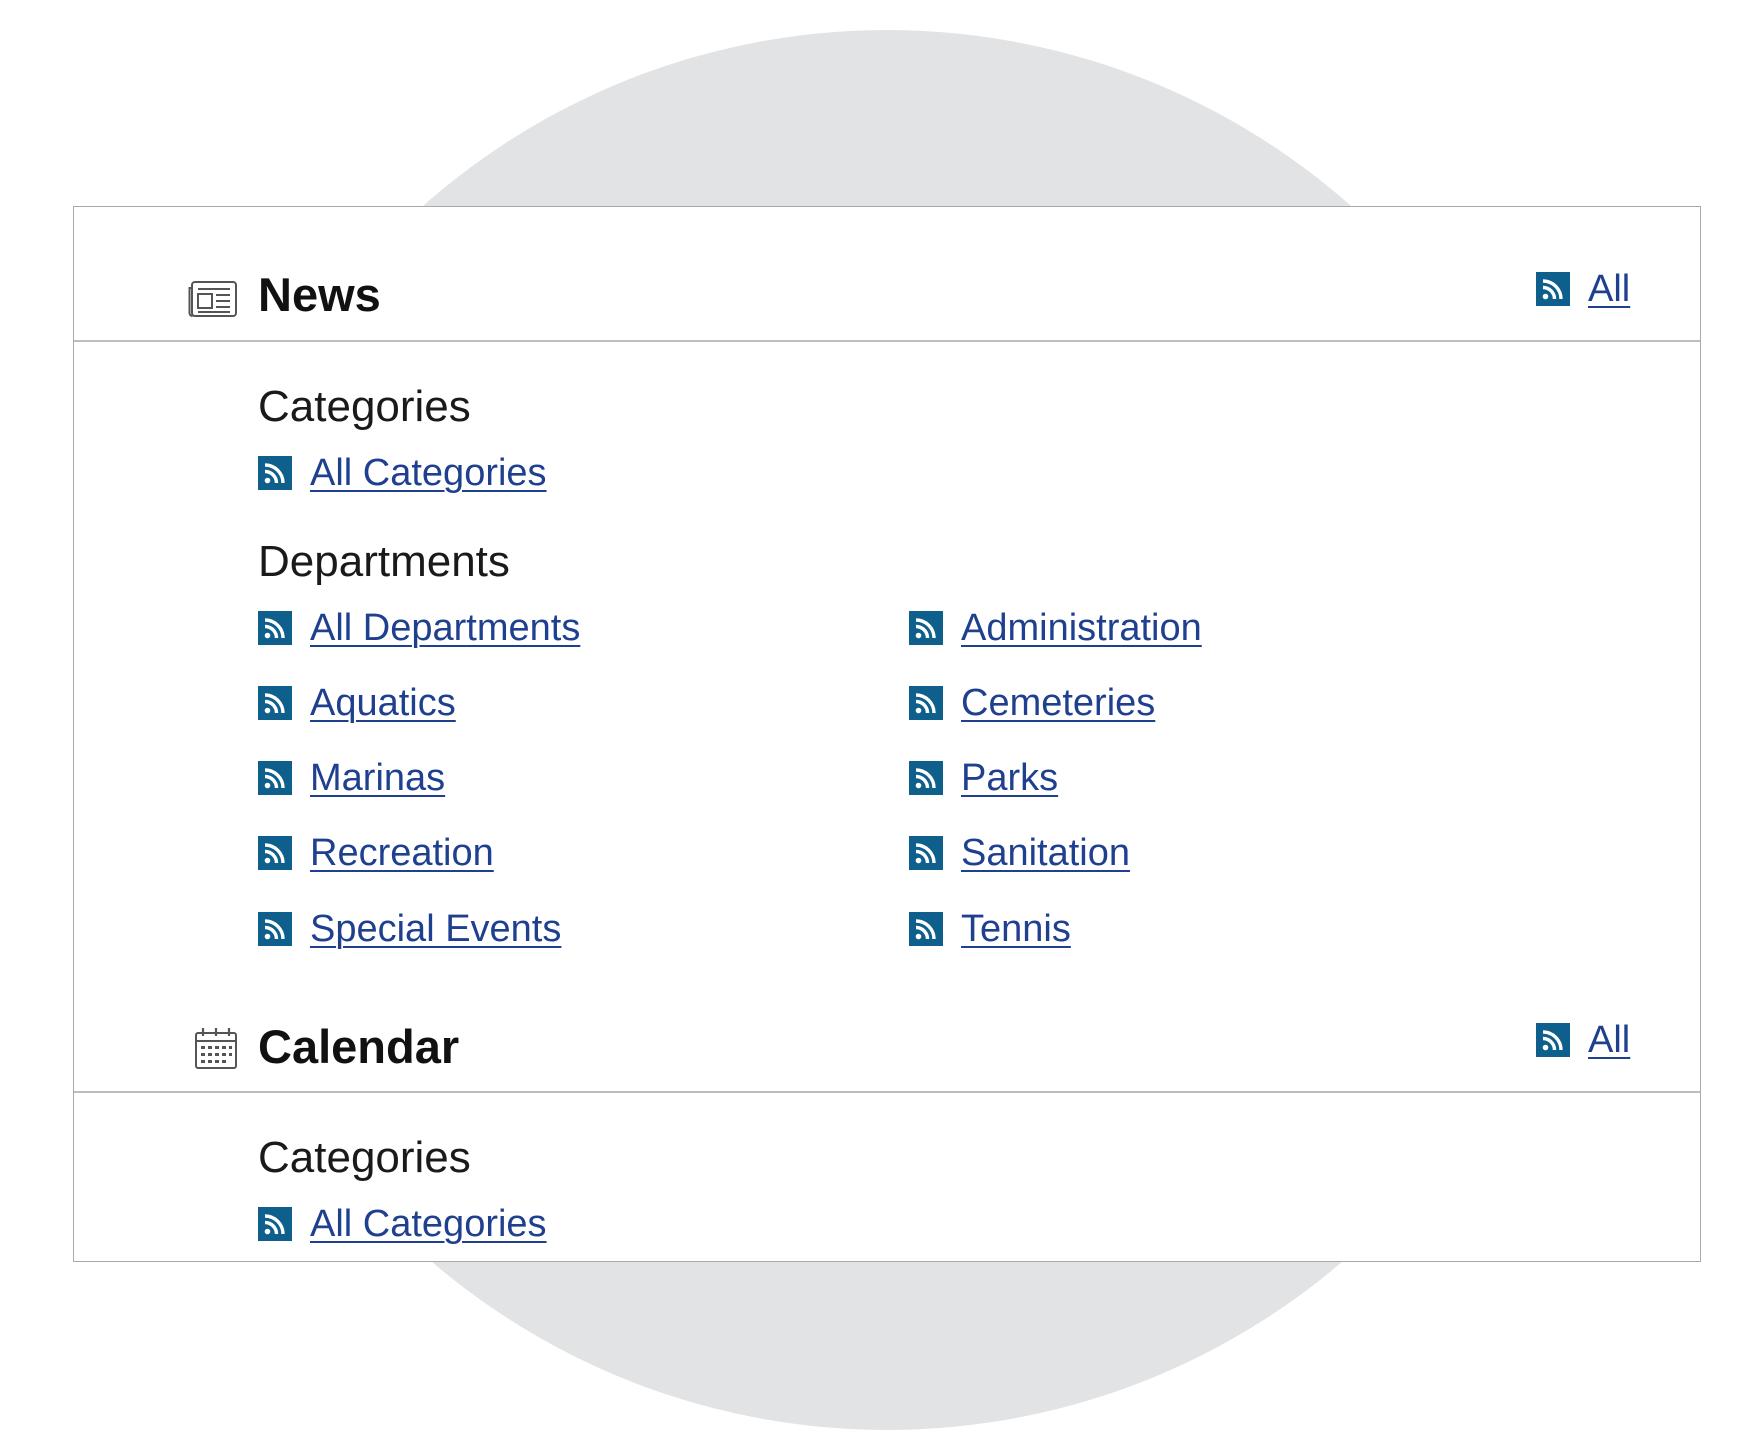  What do you see at coordinates (383, 703) in the screenshot?
I see `feed-label: Aquatics` at bounding box center [383, 703].